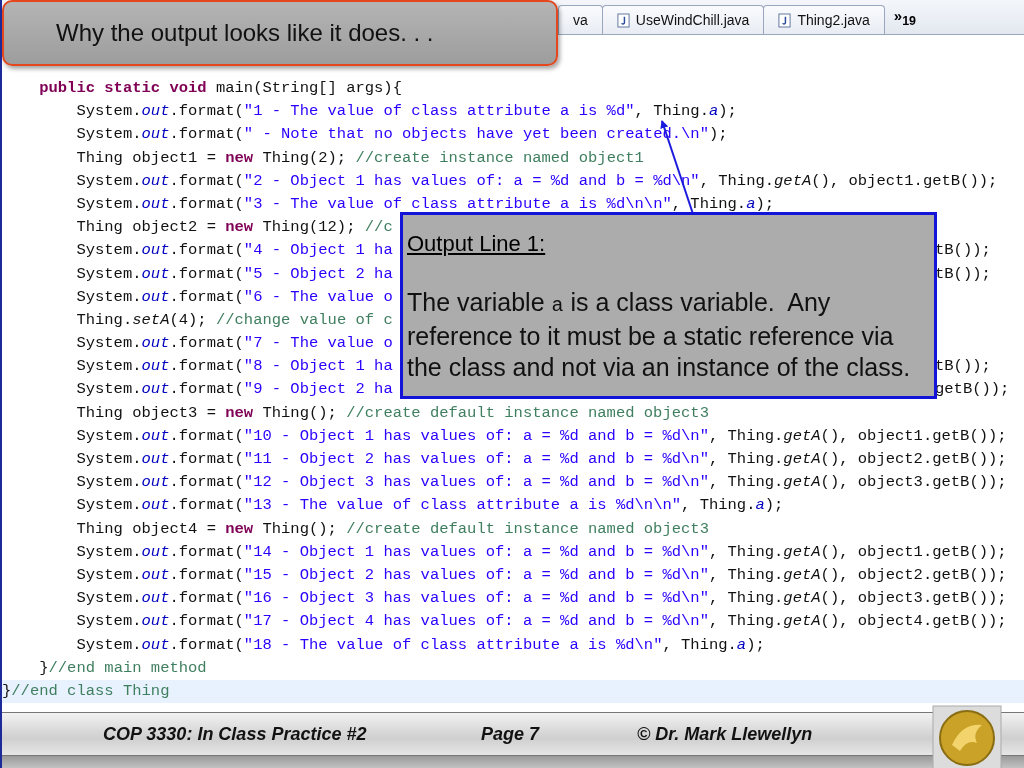 The image size is (1024, 768). I want to click on callout-heading: Output Line 1:, so click(476, 244).